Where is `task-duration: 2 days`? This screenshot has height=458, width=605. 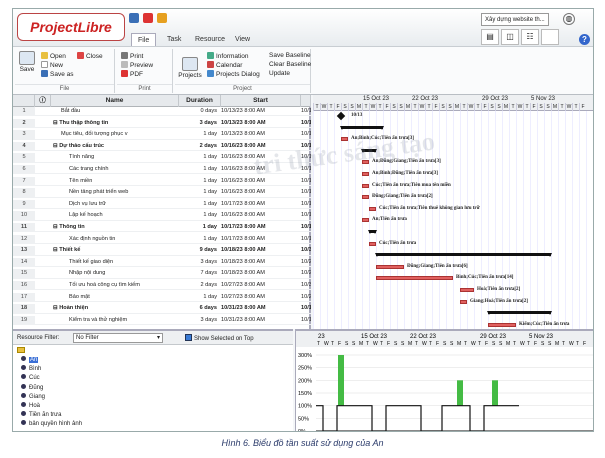
task-duration: 2 days is located at coordinates (208, 285).